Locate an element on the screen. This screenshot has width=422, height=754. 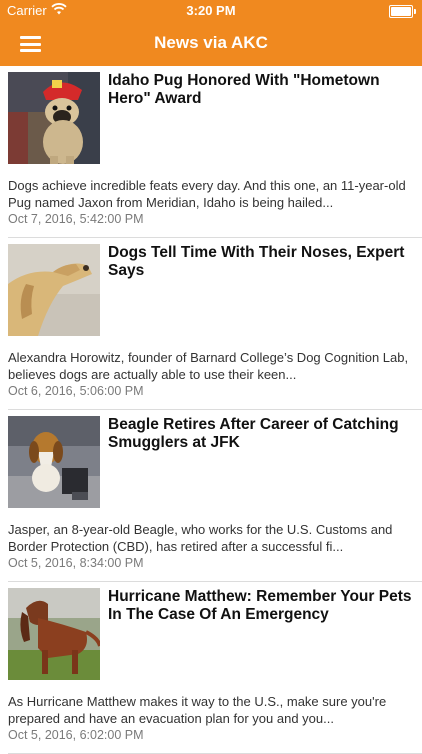
clock: 3:20 PM is located at coordinates (211, 10).